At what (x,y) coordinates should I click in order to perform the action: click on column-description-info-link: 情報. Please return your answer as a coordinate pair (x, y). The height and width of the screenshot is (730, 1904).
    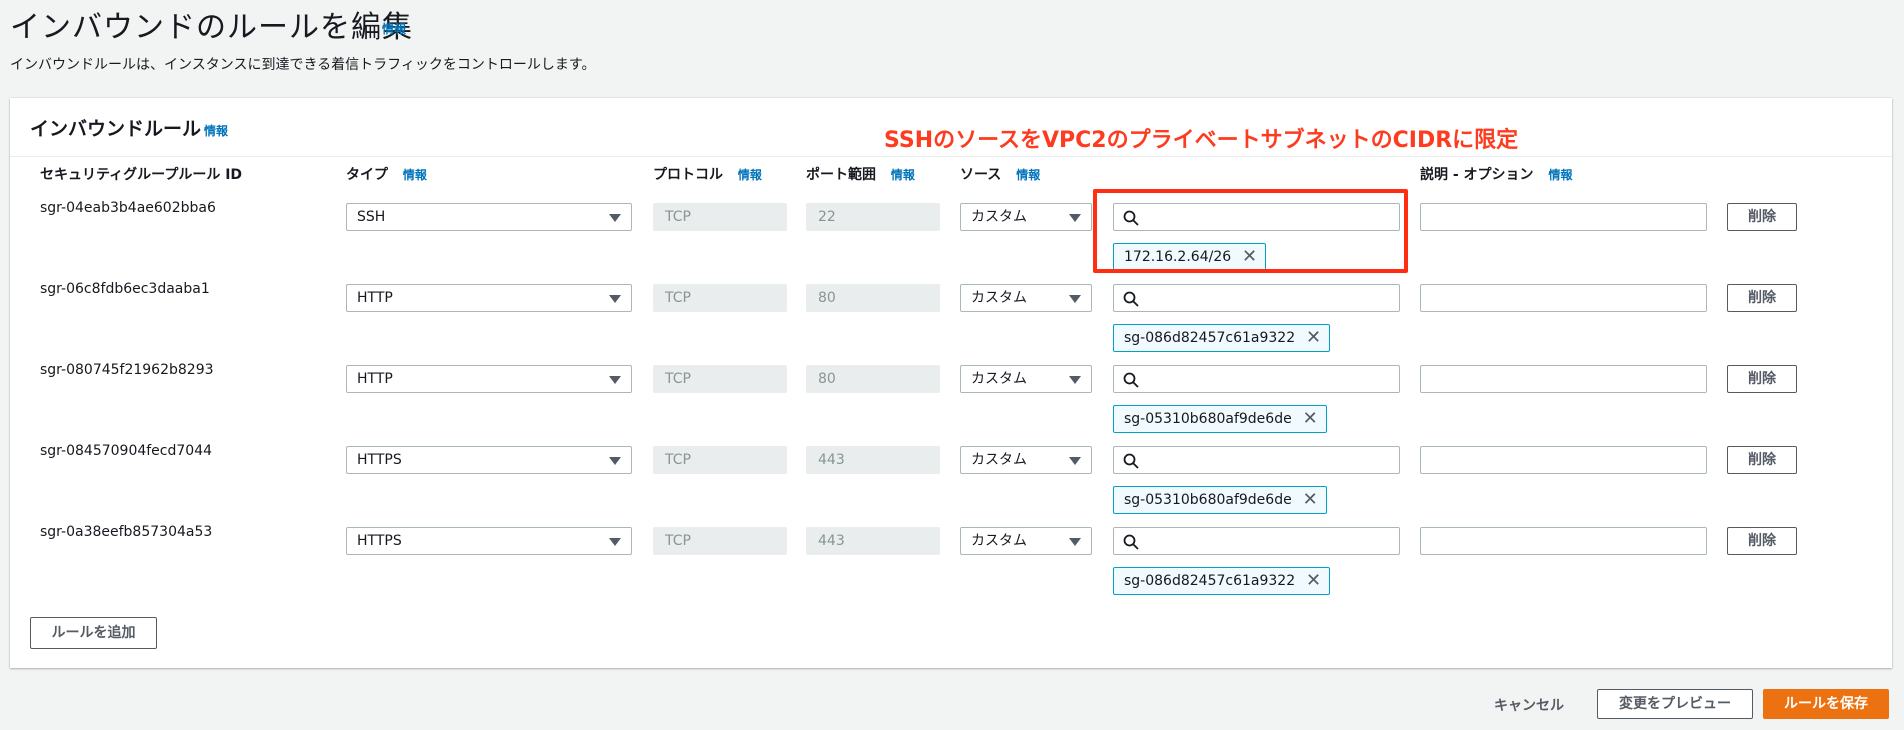
    Looking at the image, I should click on (1560, 175).